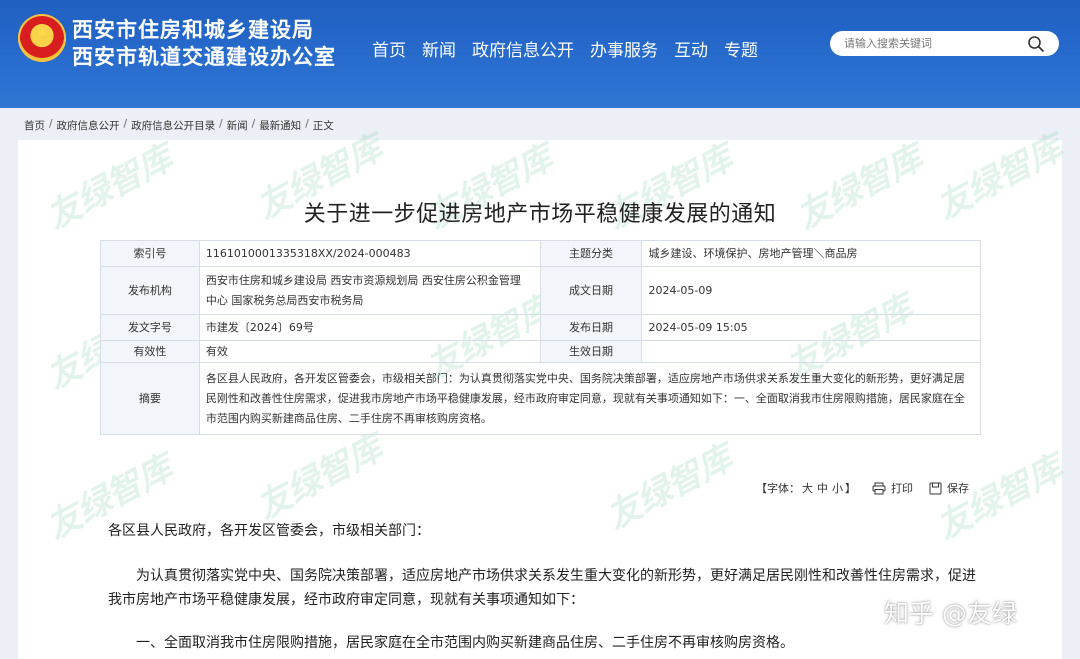 The image size is (1080, 659). What do you see at coordinates (269, 531) in the screenshot?
I see `salutation: 各区县人民政府，各开发区管委会，市级相关部门：` at bounding box center [269, 531].